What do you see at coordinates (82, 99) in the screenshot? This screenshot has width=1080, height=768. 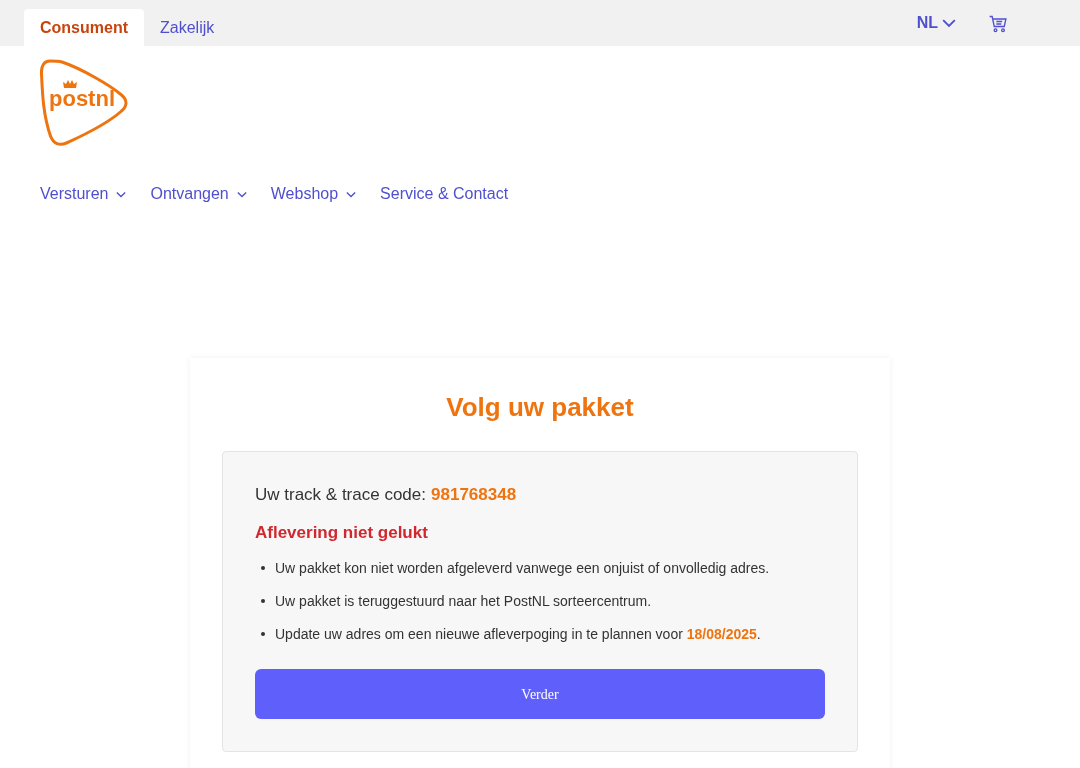 I see `logo-text: postnl` at bounding box center [82, 99].